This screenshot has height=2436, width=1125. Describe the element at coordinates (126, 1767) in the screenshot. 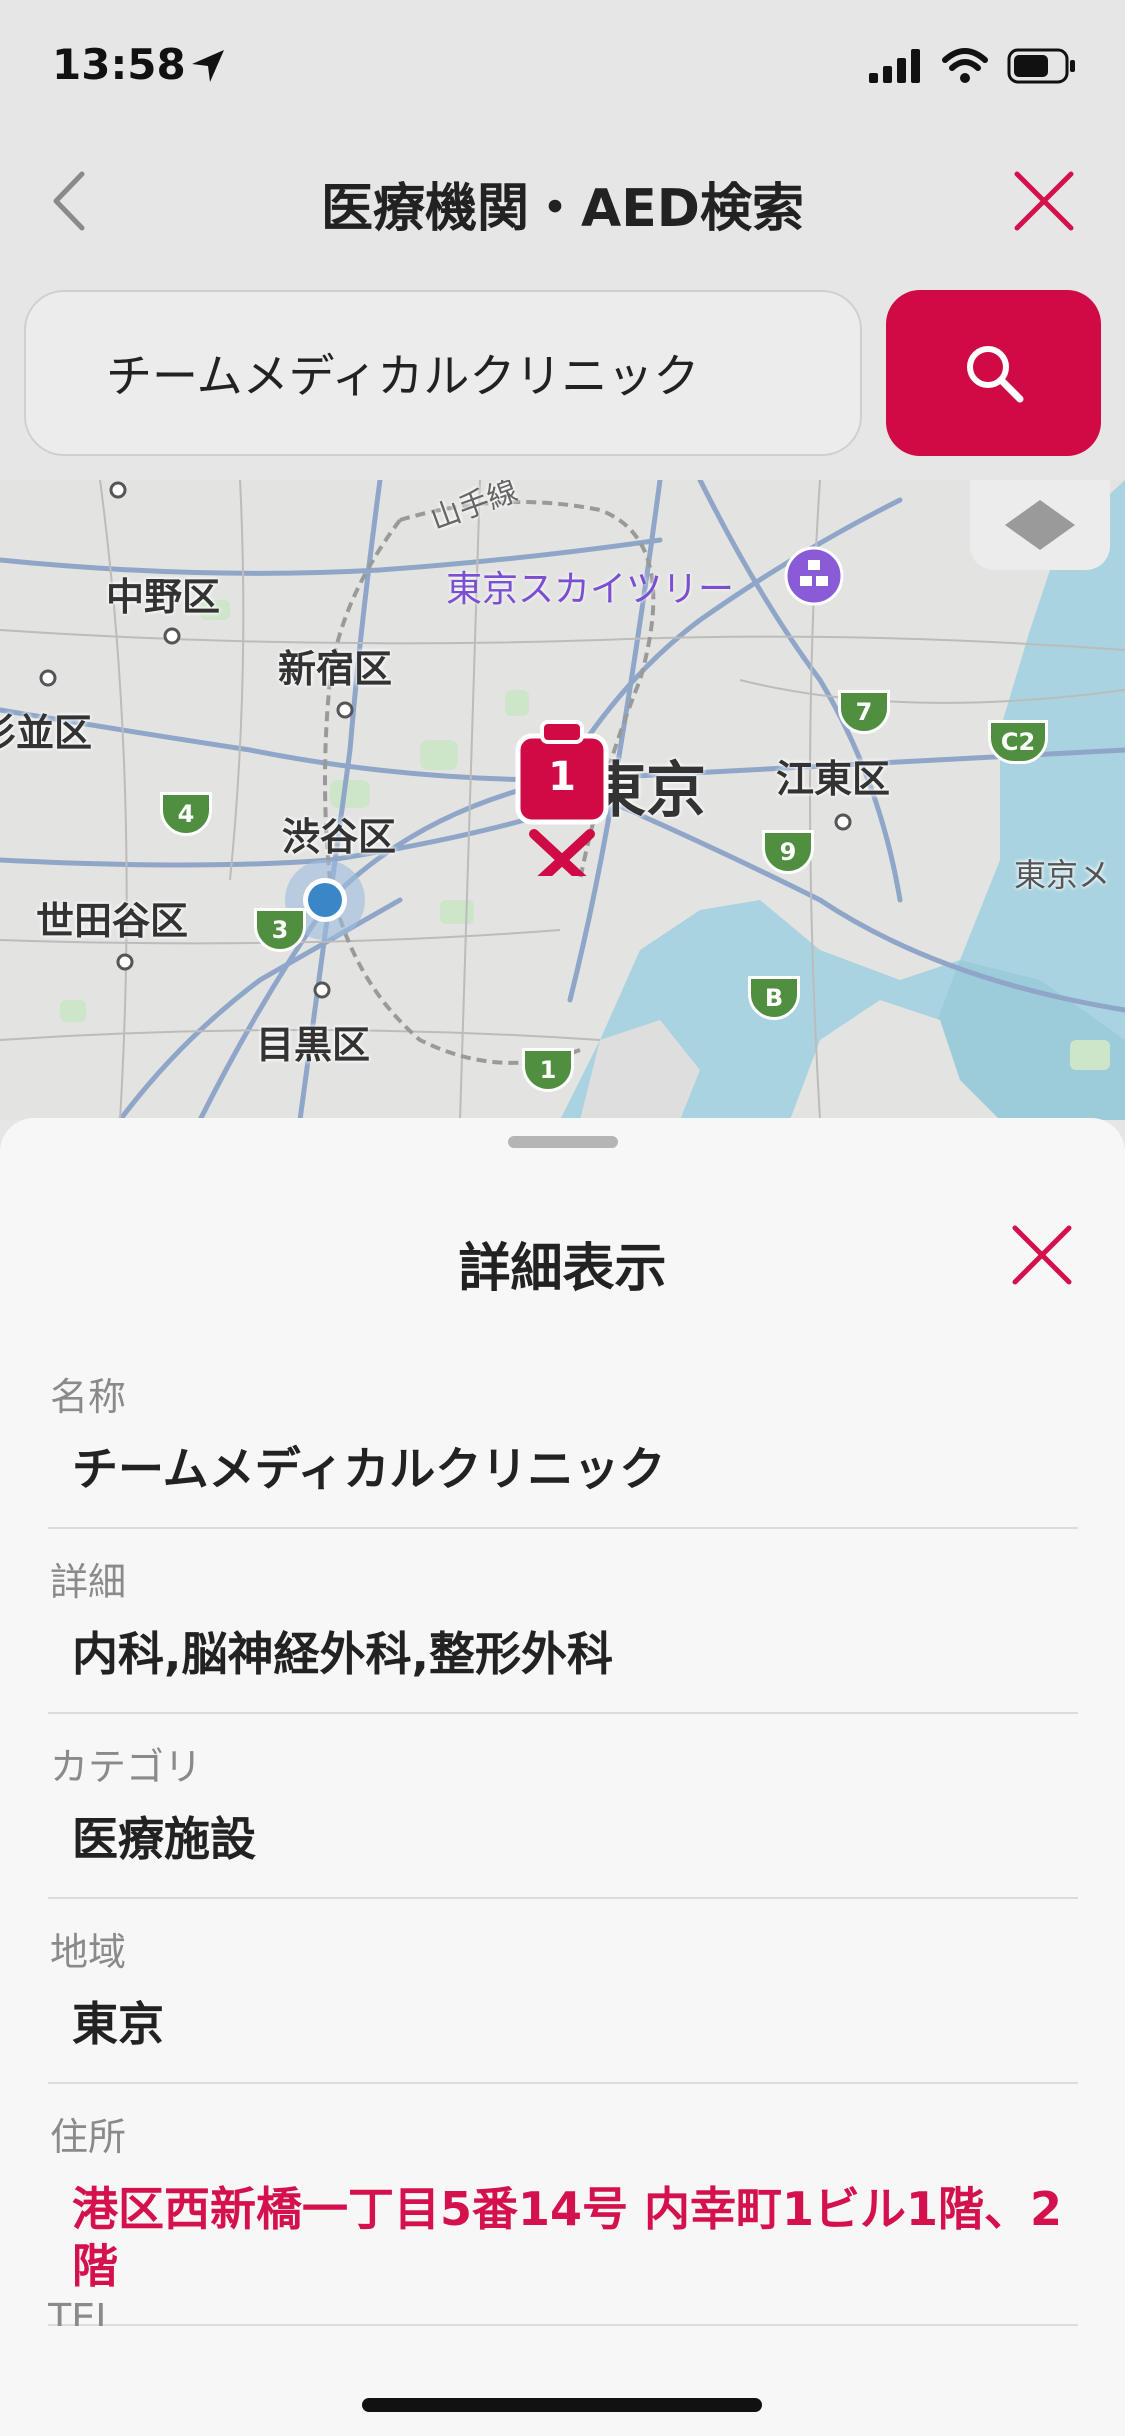

I see `detail-label: カテゴリ` at that location.